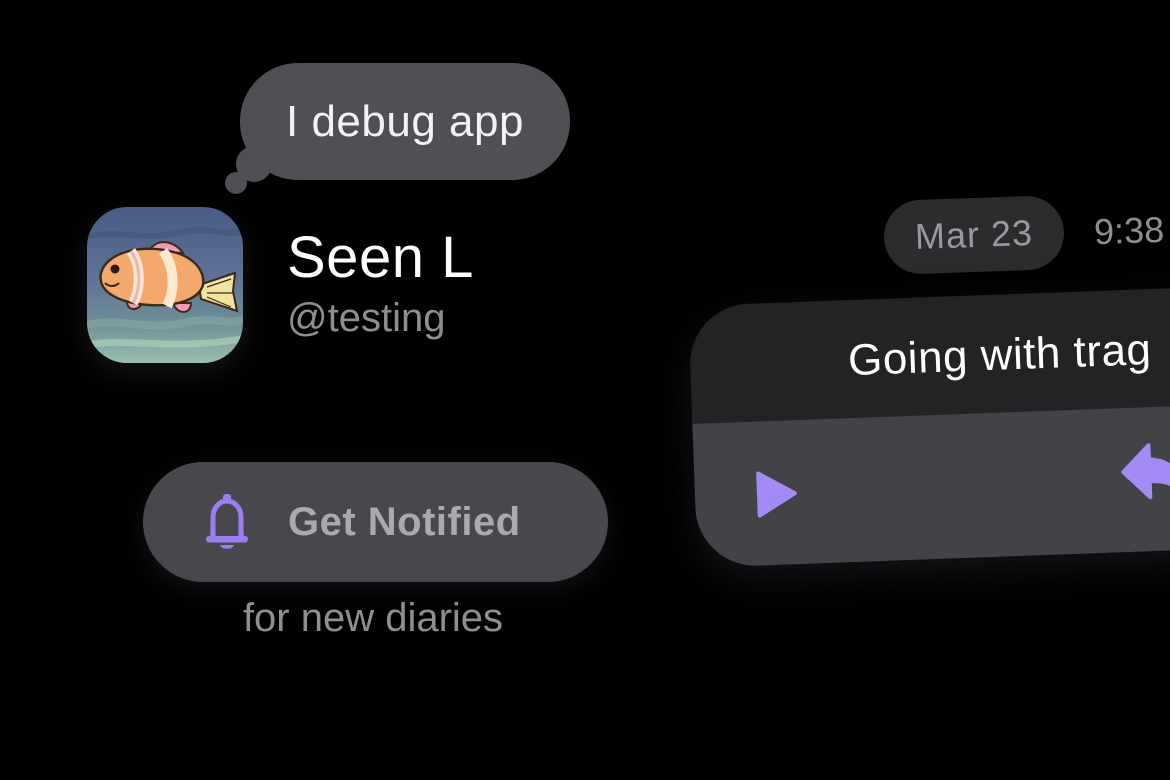 This screenshot has height=780, width=1170. Describe the element at coordinates (236, 183) in the screenshot. I see `thought-bubble-dot-small` at that location.